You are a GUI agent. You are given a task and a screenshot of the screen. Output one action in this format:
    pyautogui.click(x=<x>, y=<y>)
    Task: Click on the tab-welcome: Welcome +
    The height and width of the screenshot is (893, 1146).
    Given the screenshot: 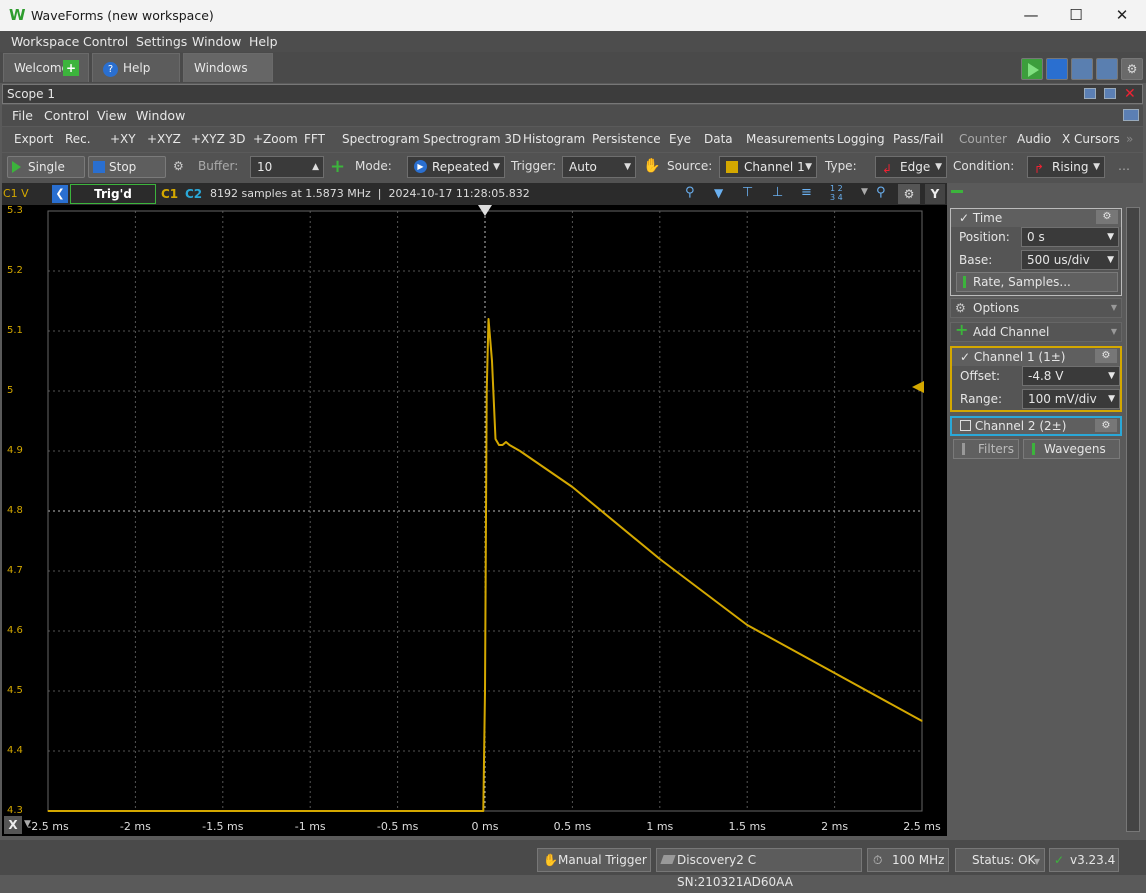 What is the action you would take?
    pyautogui.click(x=46, y=67)
    